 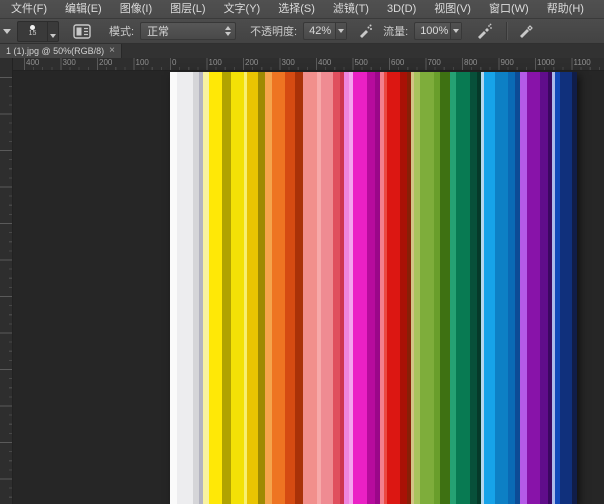 I want to click on pressure-size-button, so click(x=525, y=31).